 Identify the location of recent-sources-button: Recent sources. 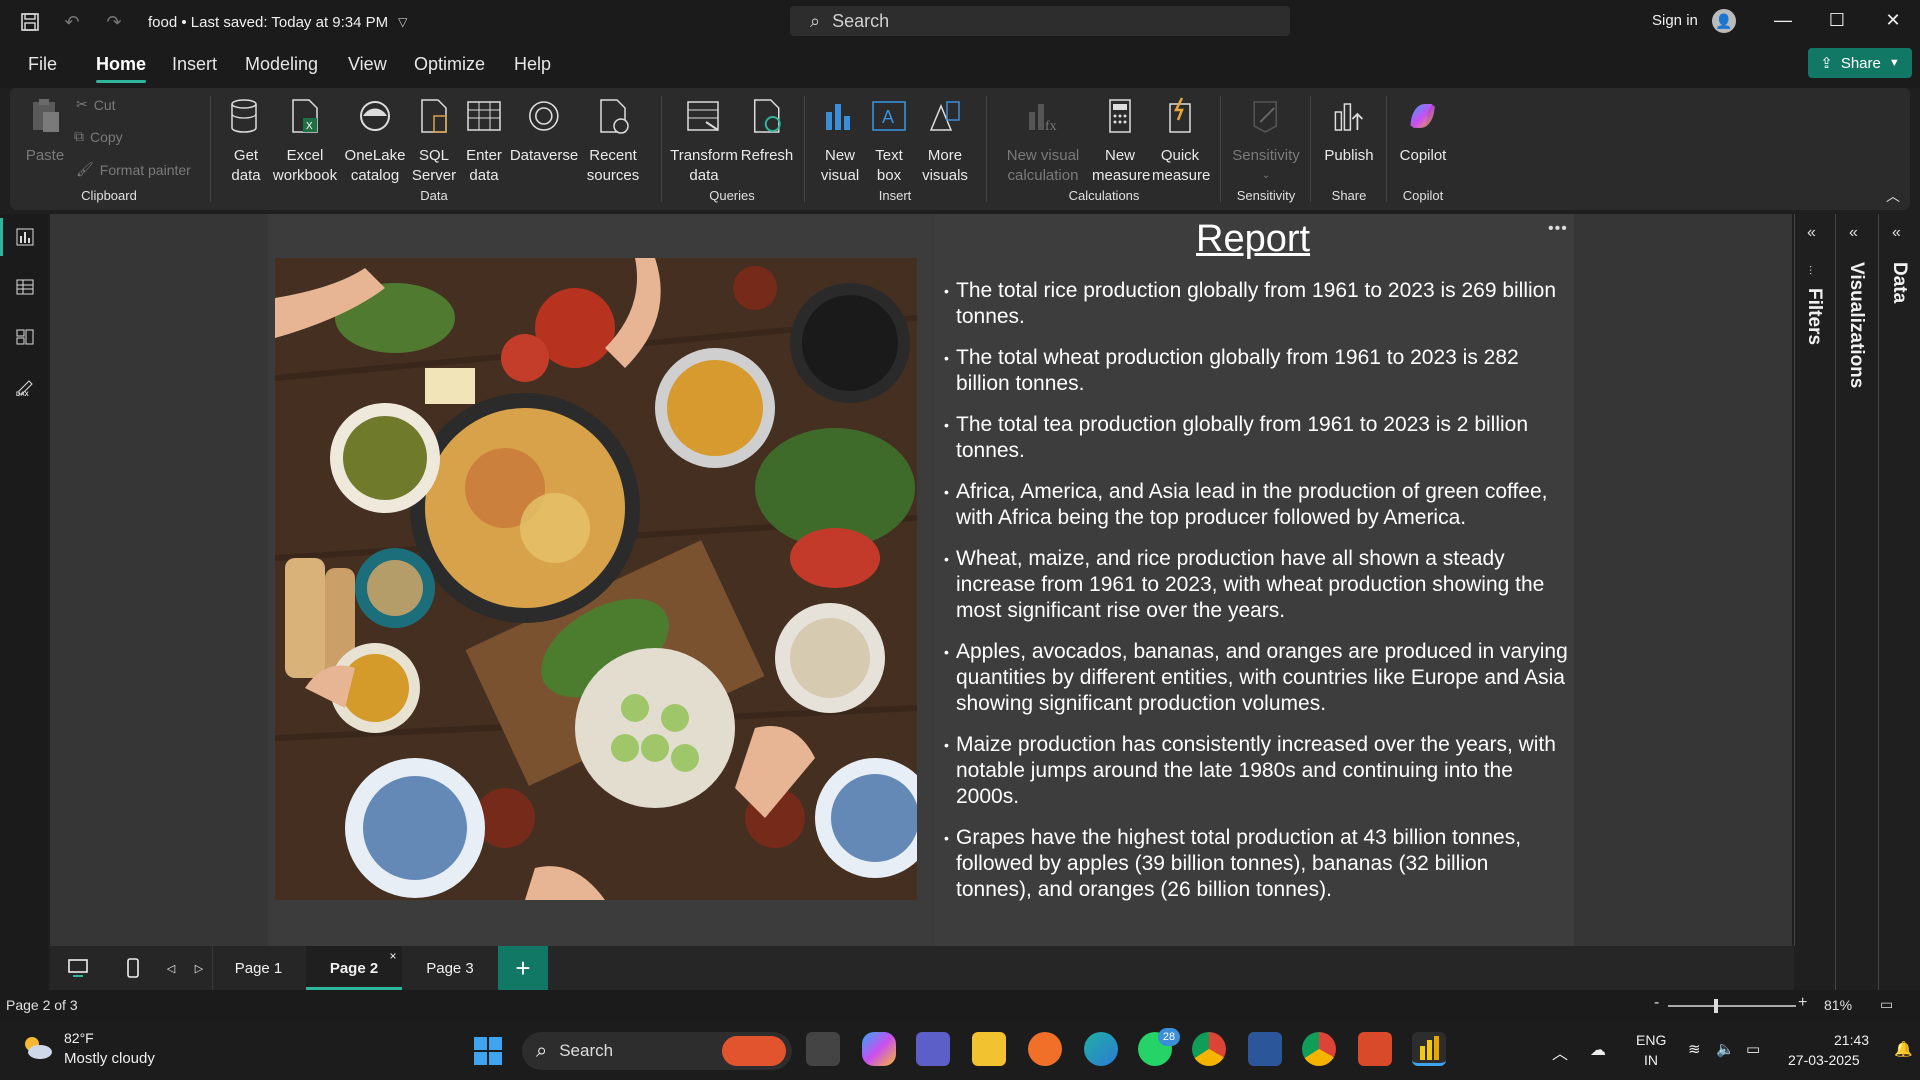
(613, 141).